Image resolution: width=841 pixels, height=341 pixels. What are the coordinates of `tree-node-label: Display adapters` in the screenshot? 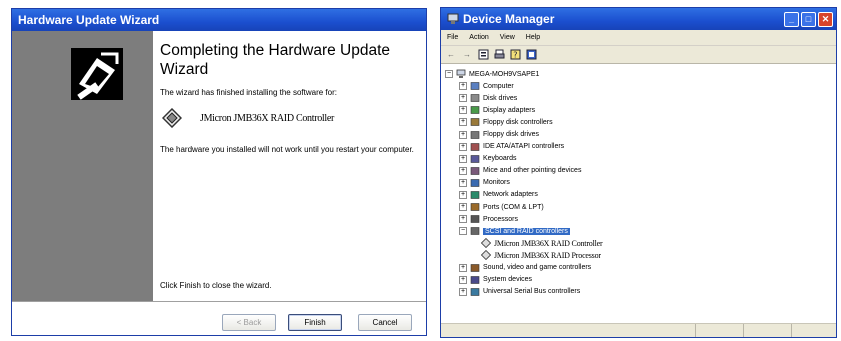 It's located at (509, 110).